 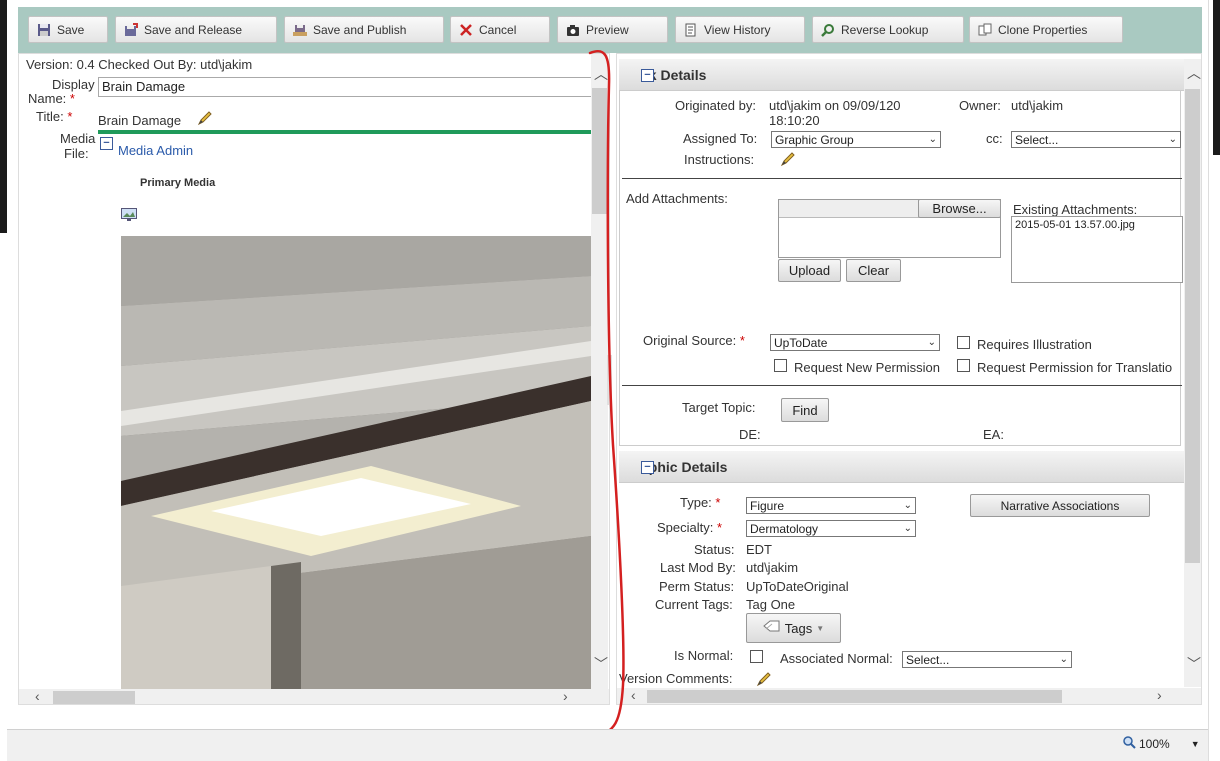 I want to click on view-history-button: View History, so click(x=740, y=29).